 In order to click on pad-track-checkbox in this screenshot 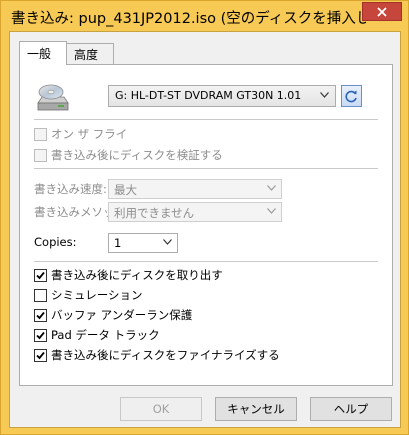, I will do `click(40, 335)`.